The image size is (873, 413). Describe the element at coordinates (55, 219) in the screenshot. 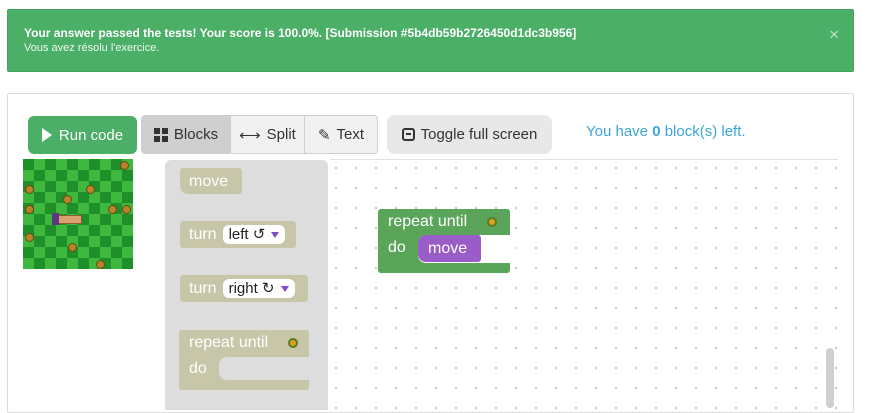

I see `robot-icon` at that location.